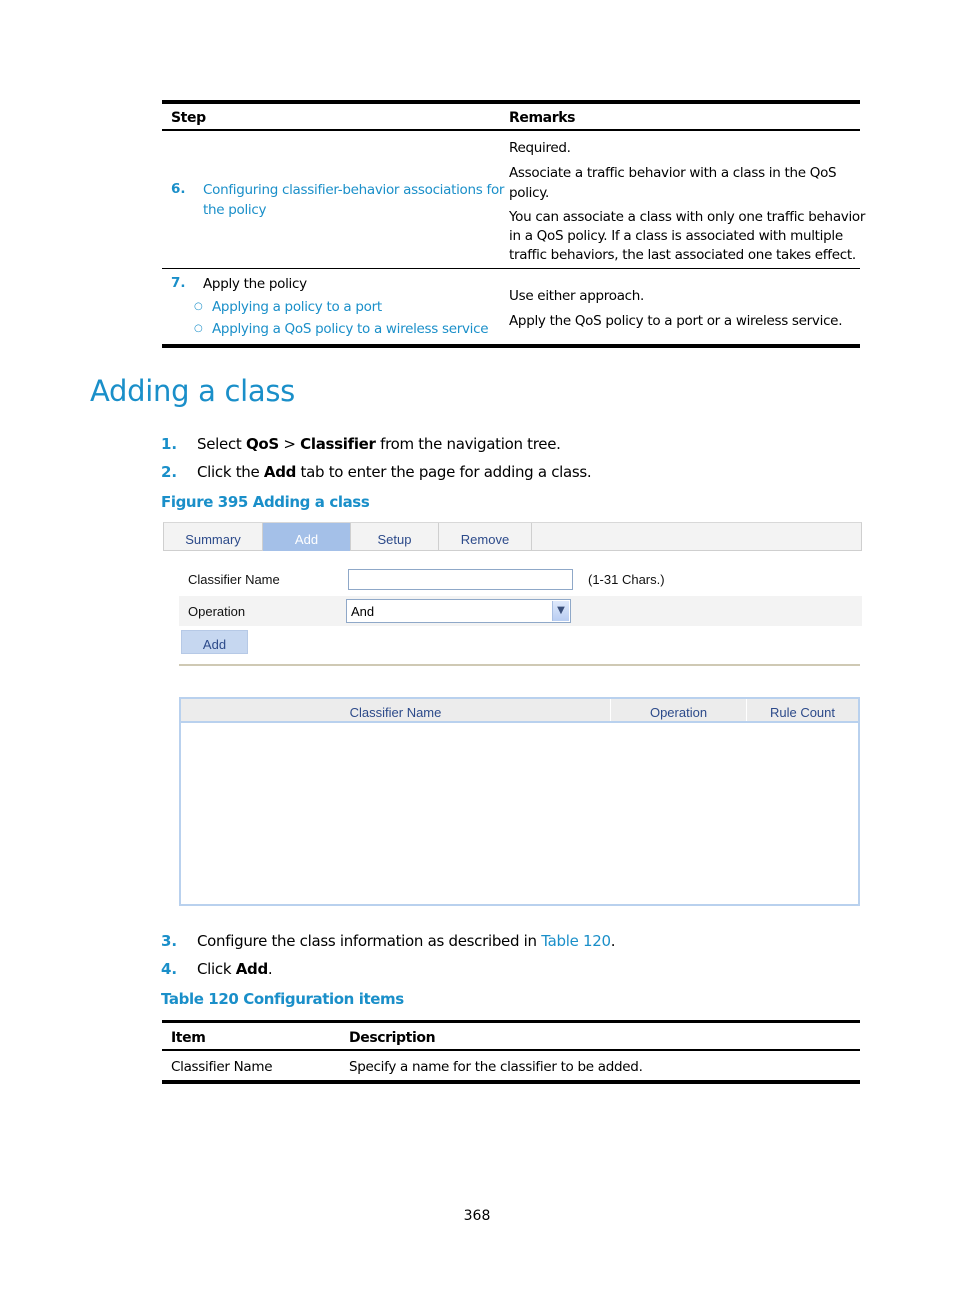 This screenshot has height=1296, width=954. What do you see at coordinates (280, 472) in the screenshot?
I see `tab-add-ref: Add` at bounding box center [280, 472].